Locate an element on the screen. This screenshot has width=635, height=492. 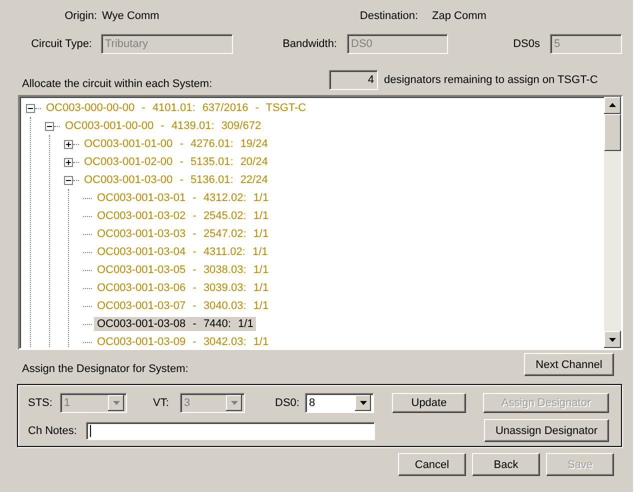
count-field: 4 is located at coordinates (353, 80).